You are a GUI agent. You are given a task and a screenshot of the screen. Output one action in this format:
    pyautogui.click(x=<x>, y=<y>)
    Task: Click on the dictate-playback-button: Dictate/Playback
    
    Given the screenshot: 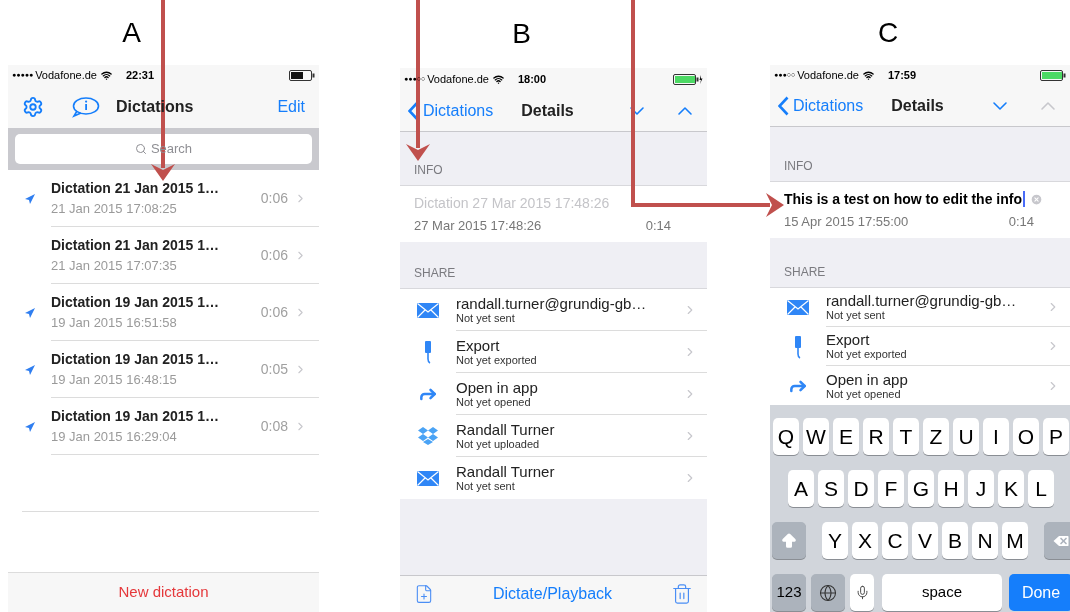 What is the action you would take?
    pyautogui.click(x=552, y=594)
    